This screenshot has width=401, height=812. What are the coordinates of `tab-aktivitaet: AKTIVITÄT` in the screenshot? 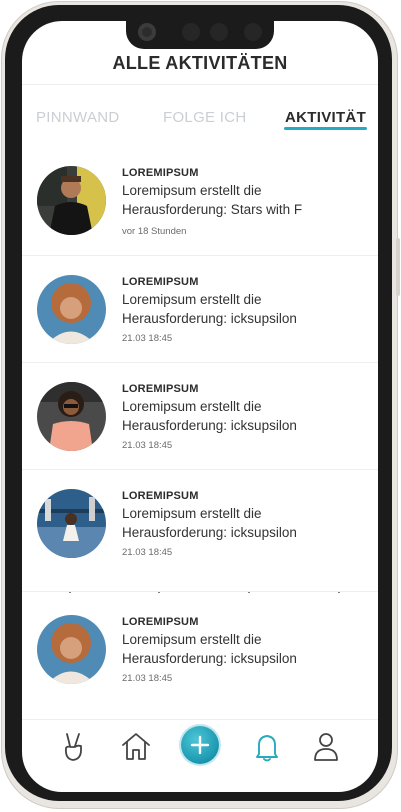 It's located at (325, 117).